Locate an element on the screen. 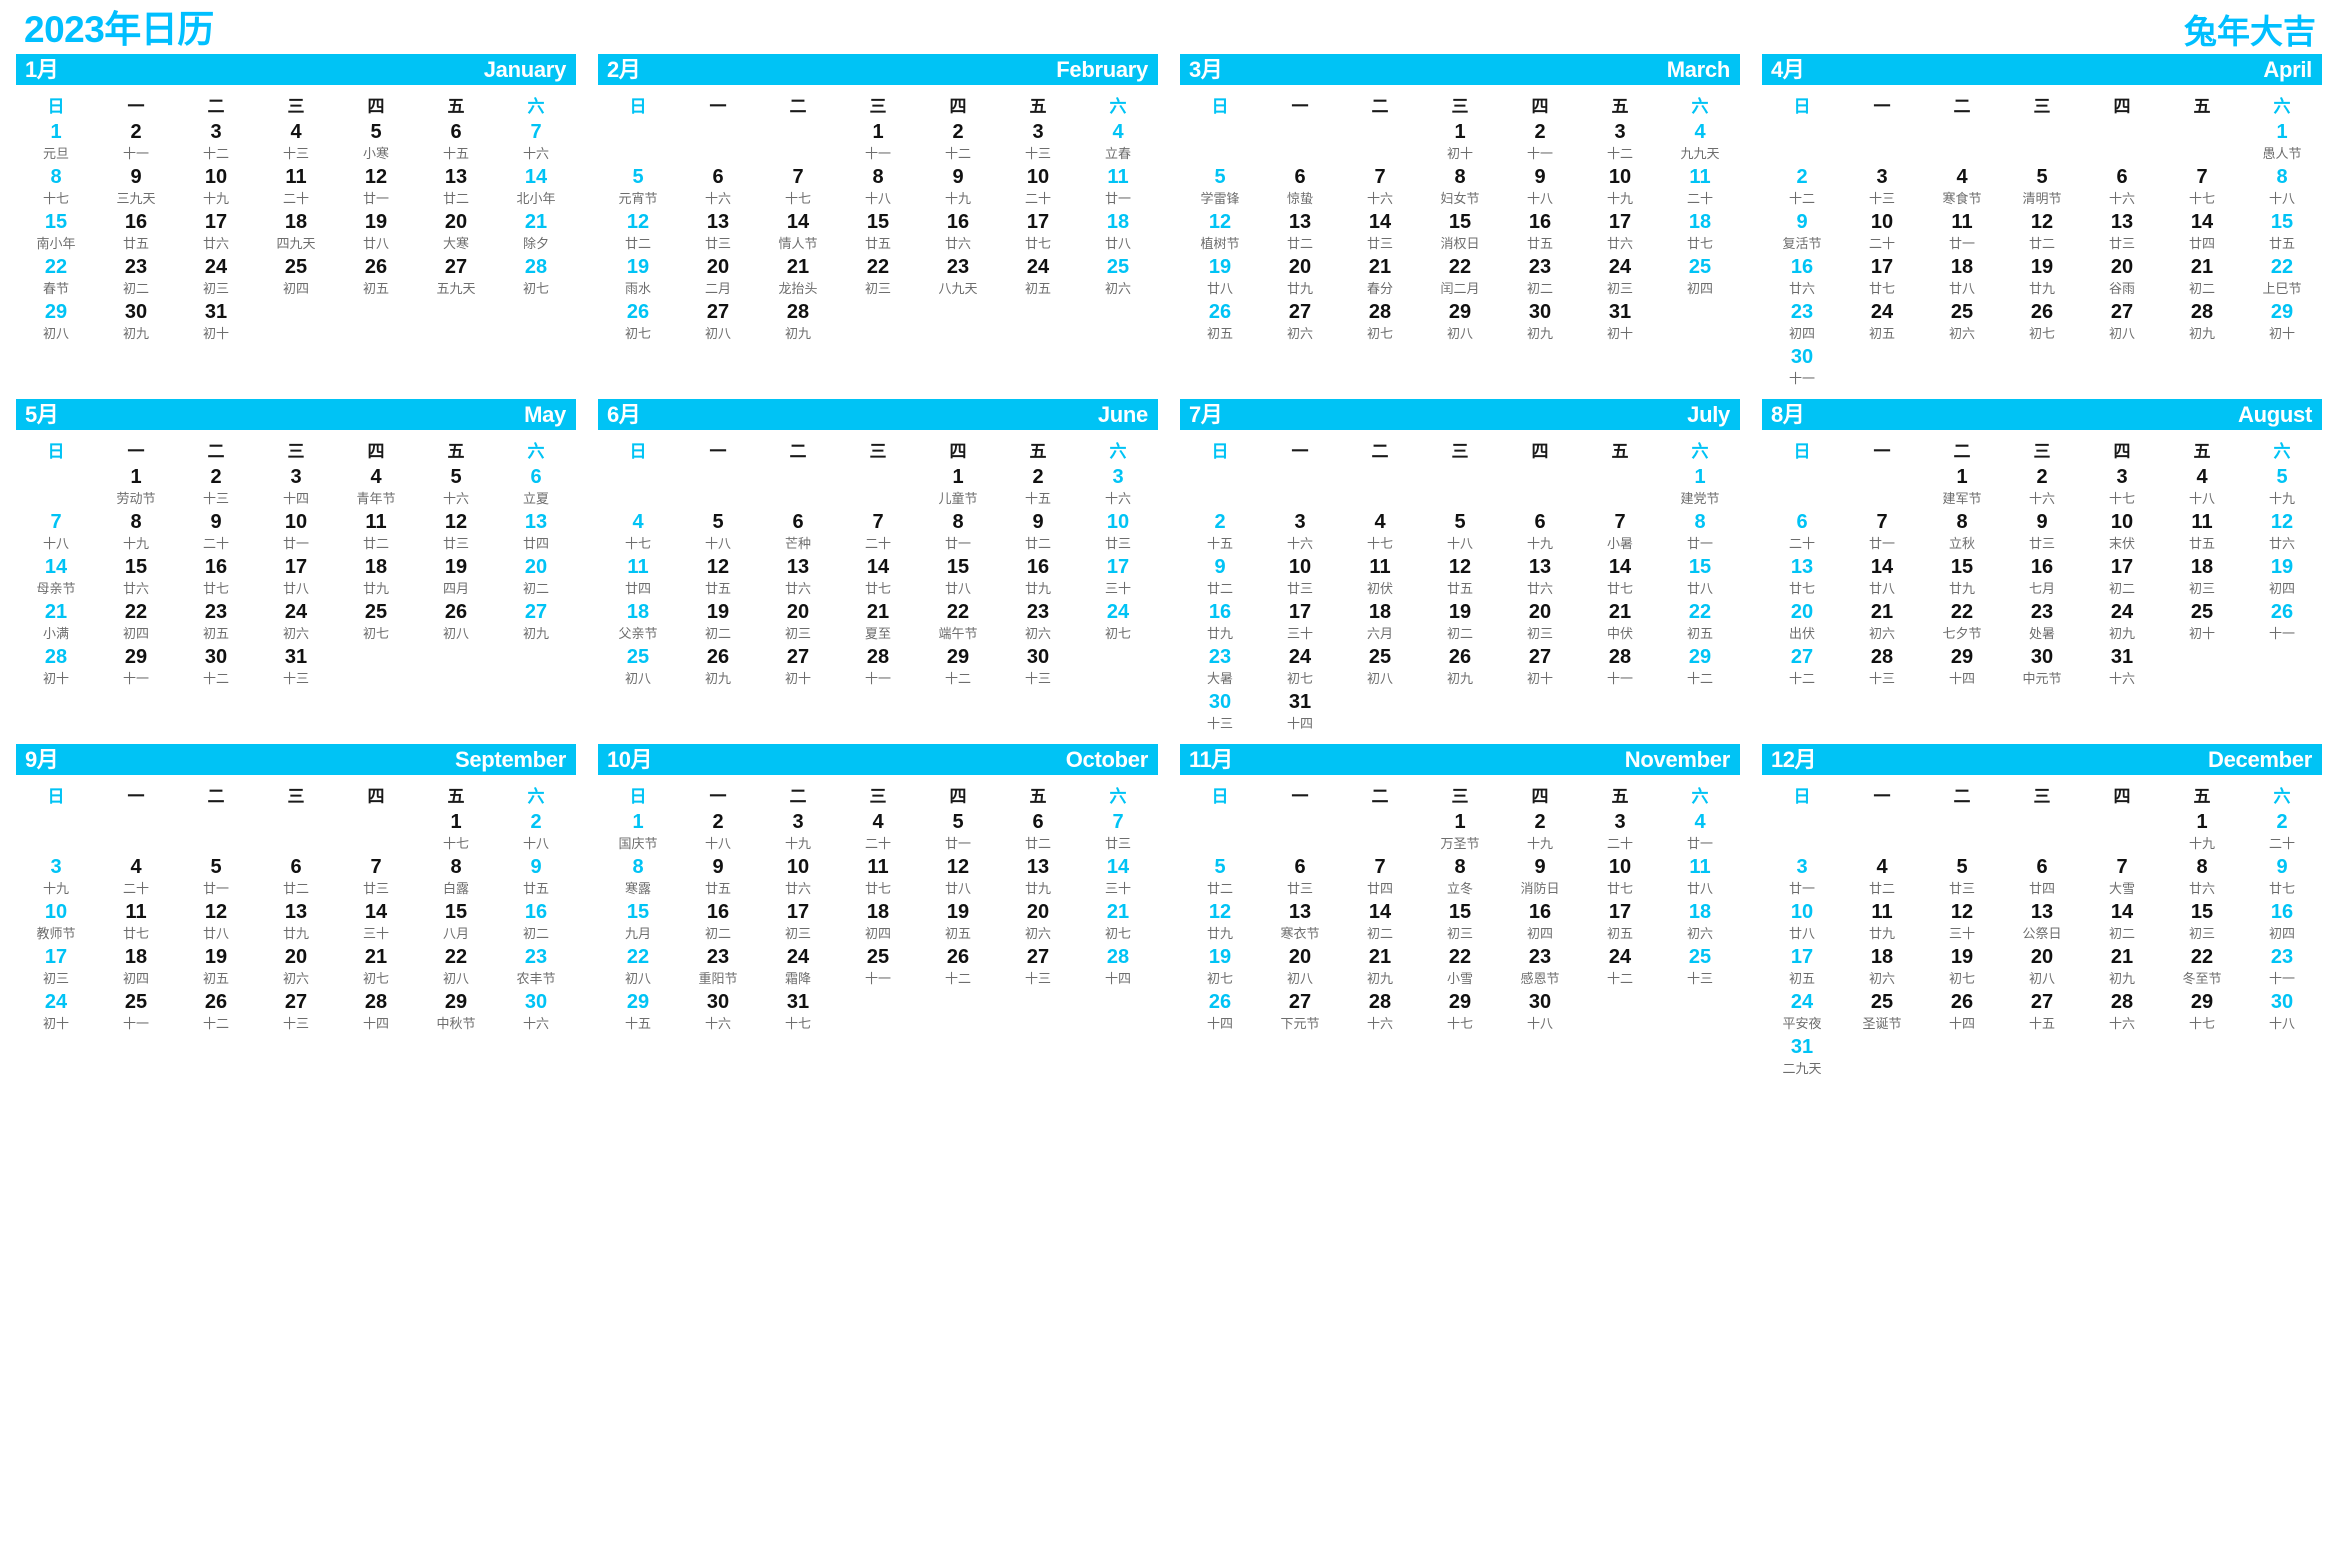 Image resolution: width=2338 pixels, height=1565 pixels. day-cell: 16 初四 is located at coordinates (1540, 923).